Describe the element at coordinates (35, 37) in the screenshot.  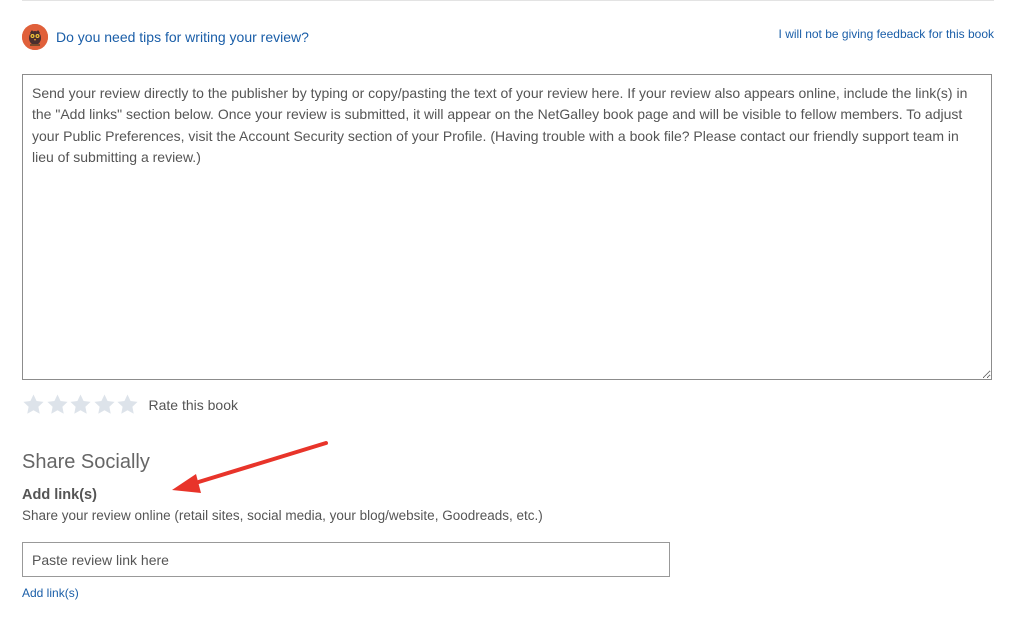
I see `owl-mascot-icon` at that location.